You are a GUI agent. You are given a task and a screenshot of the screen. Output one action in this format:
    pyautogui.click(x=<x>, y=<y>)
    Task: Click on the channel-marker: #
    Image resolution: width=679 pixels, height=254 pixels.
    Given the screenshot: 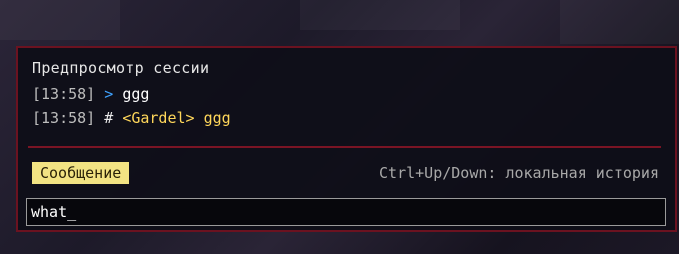 What is the action you would take?
    pyautogui.click(x=109, y=118)
    